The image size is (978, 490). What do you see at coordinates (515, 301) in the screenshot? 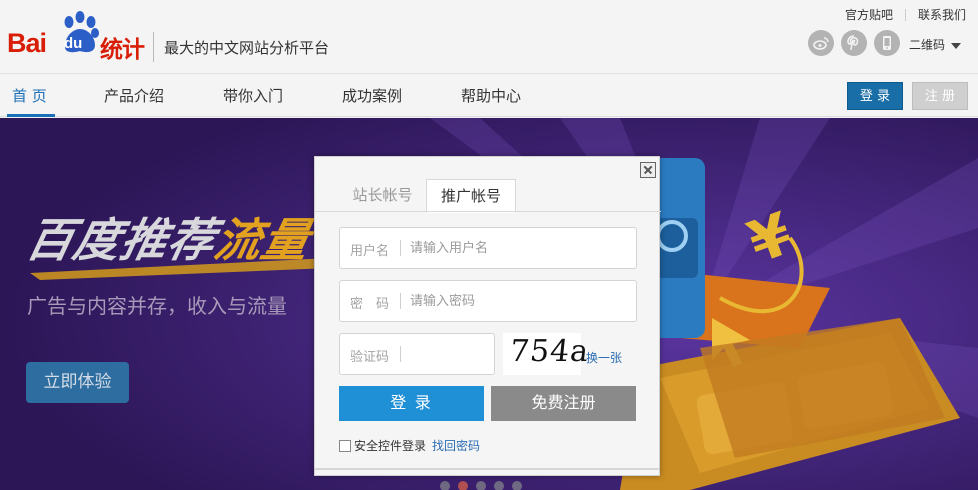
I see `password-input` at bounding box center [515, 301].